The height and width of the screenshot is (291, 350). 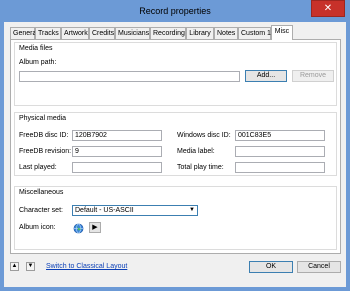 What do you see at coordinates (36, 48) in the screenshot?
I see `media-files-title: Media files` at bounding box center [36, 48].